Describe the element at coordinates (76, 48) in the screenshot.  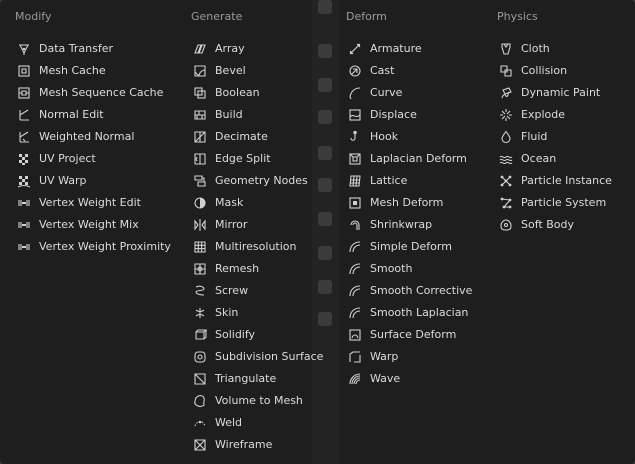
I see `menu-item-label: Data Transfer` at that location.